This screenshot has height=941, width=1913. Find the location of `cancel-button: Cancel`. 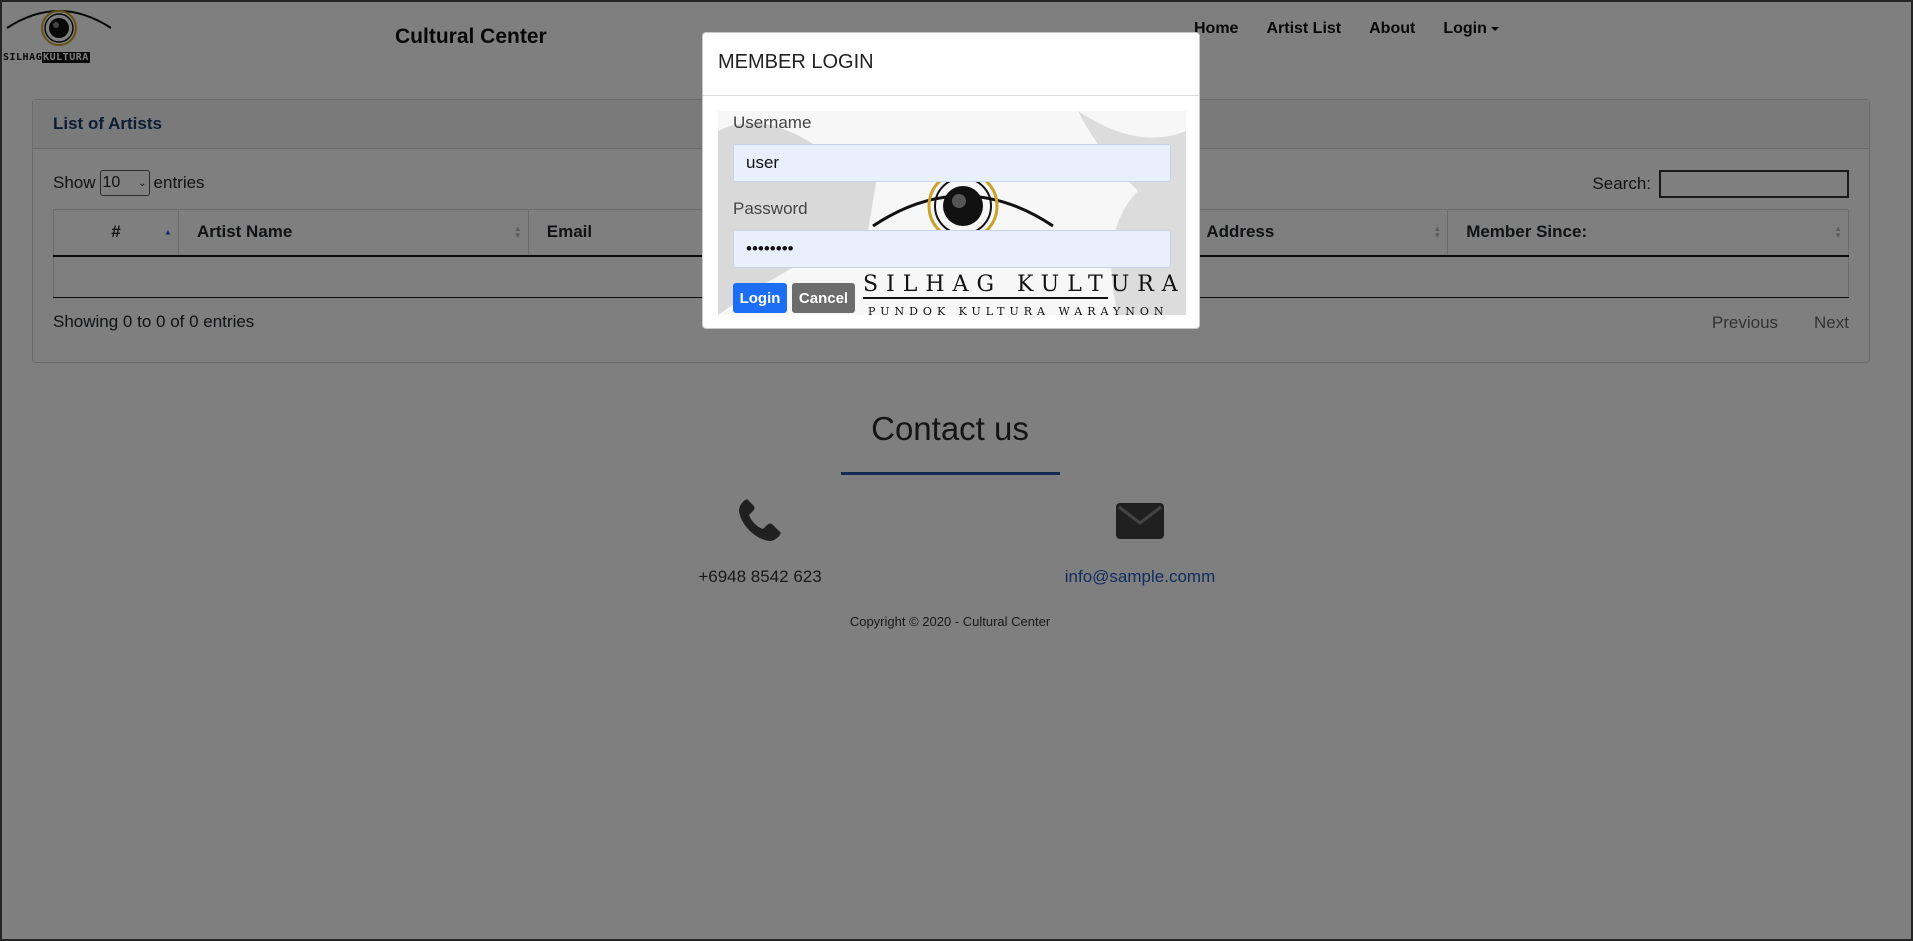

cancel-button: Cancel is located at coordinates (823, 298).